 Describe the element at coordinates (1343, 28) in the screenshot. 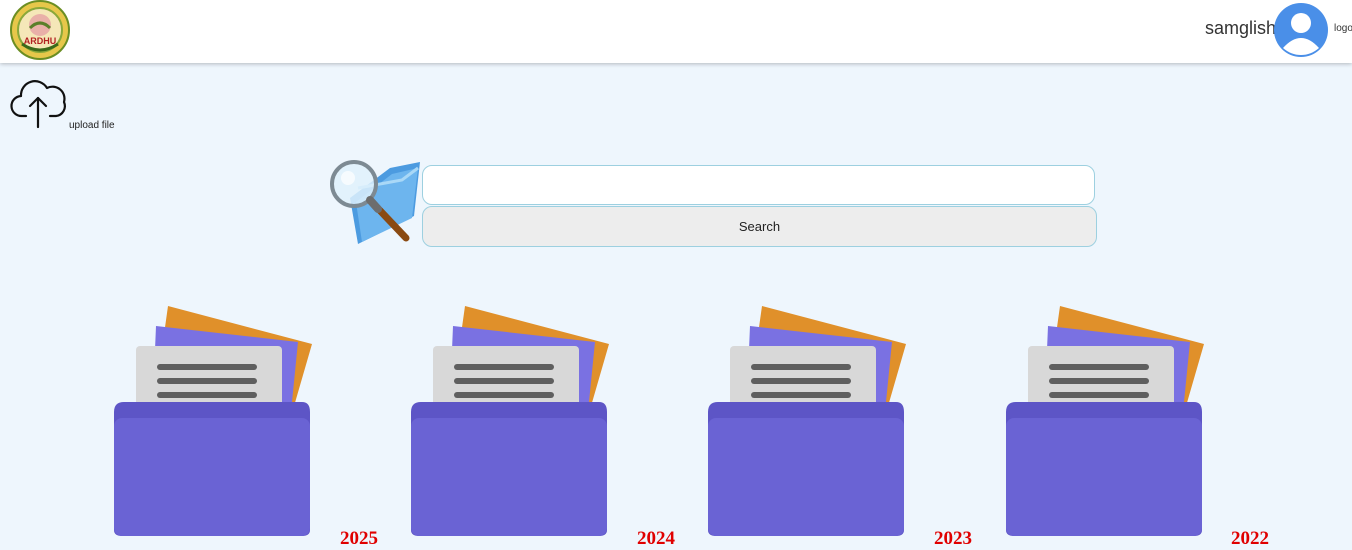

I see `logout-link: logout` at that location.